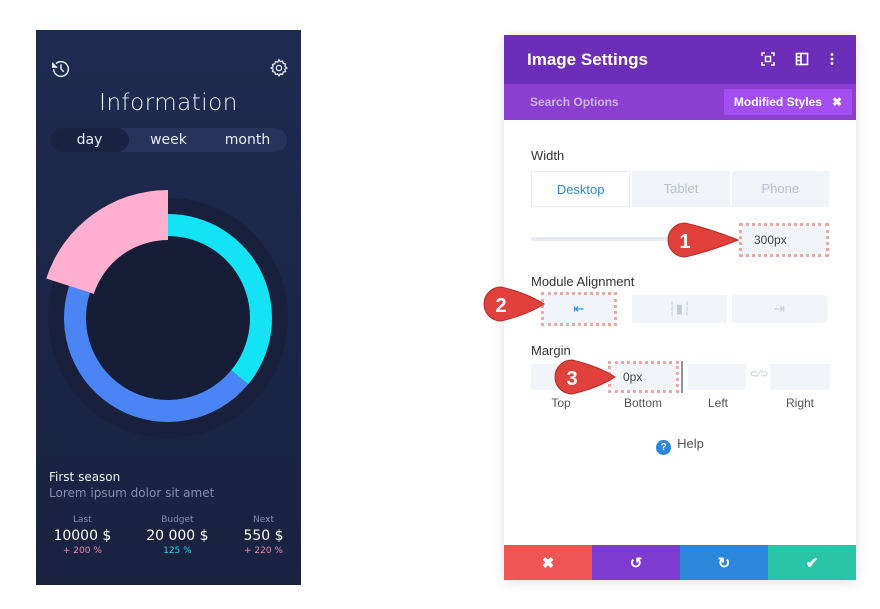 The width and height of the screenshot is (880, 609). Describe the element at coordinates (780, 189) in the screenshot. I see `tab-phone: Phone` at that location.